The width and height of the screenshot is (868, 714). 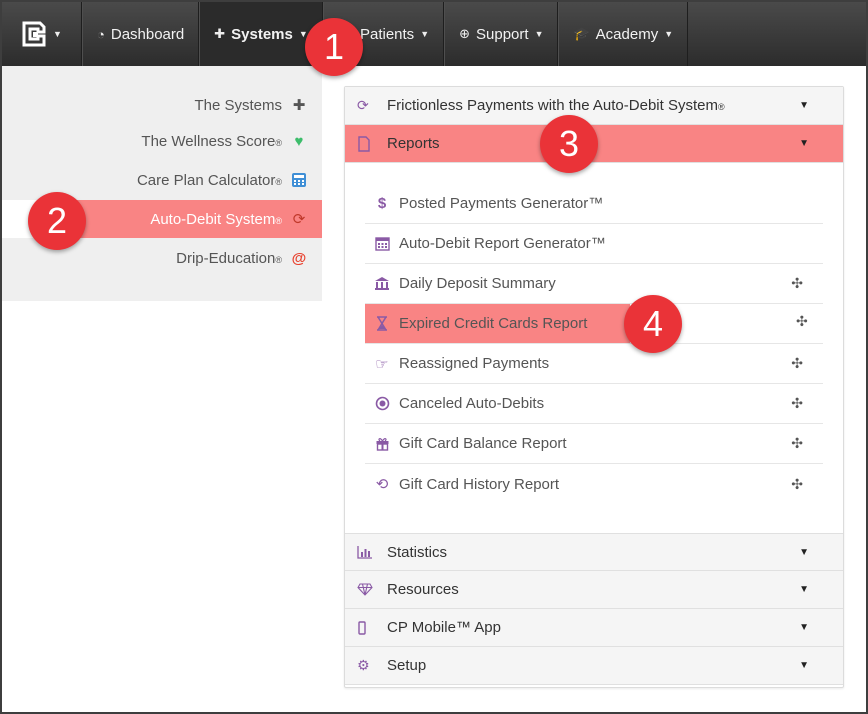 What do you see at coordinates (229, 258) in the screenshot?
I see `sidebar-item-label: Drip-Education®` at bounding box center [229, 258].